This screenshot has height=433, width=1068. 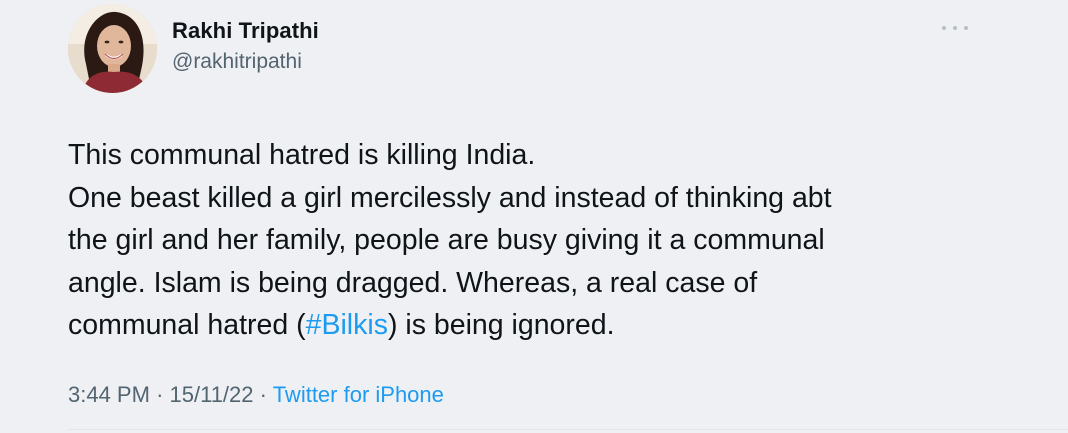 What do you see at coordinates (347, 325) in the screenshot?
I see `hashtag-link: #Bilkis` at bounding box center [347, 325].